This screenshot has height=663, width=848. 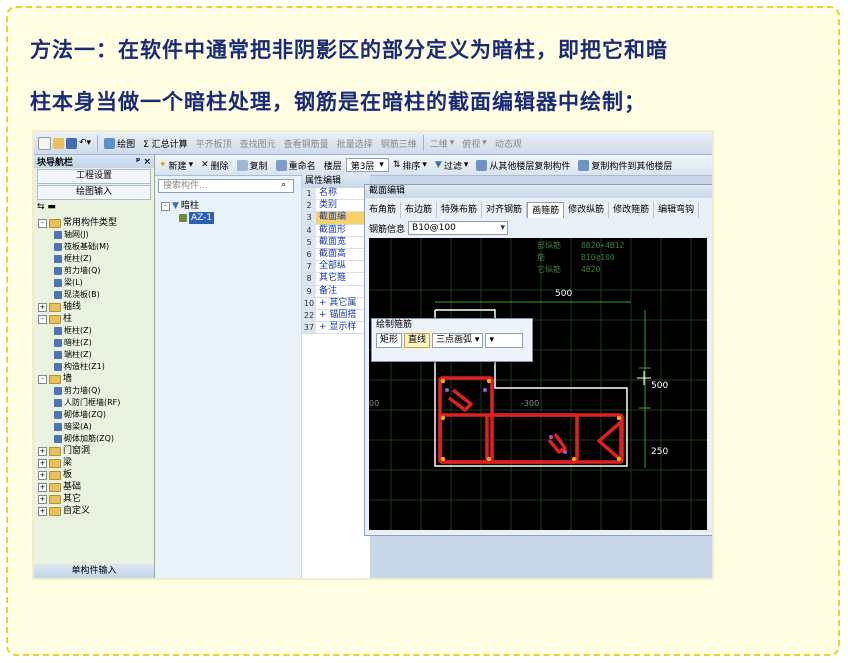 What do you see at coordinates (296, 165) in the screenshot?
I see `rename-button: 重命名` at bounding box center [296, 165].